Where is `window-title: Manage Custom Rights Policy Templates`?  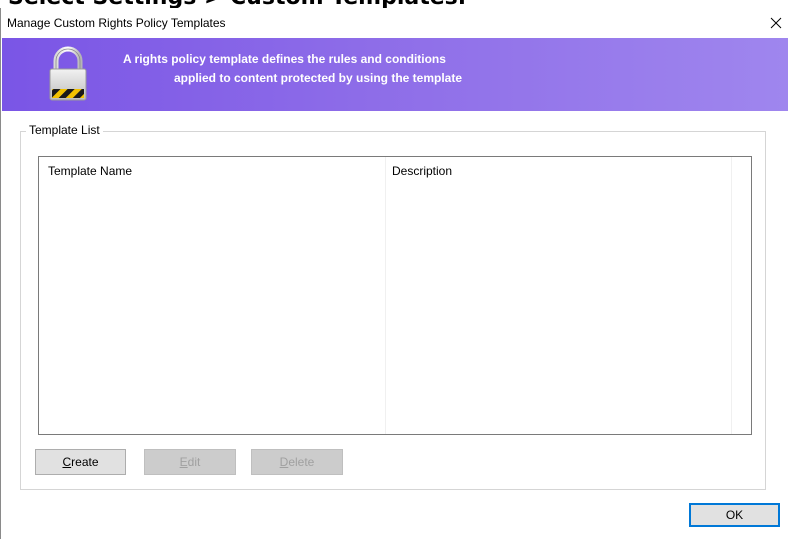
window-title: Manage Custom Rights Policy Templates is located at coordinates (116, 23).